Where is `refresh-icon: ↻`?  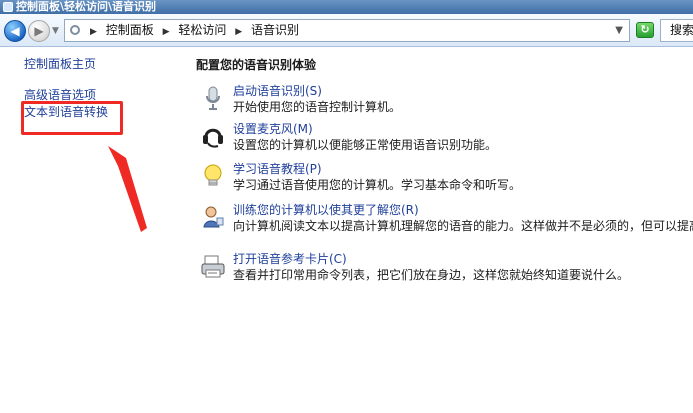
refresh-icon: ↻ is located at coordinates (645, 29).